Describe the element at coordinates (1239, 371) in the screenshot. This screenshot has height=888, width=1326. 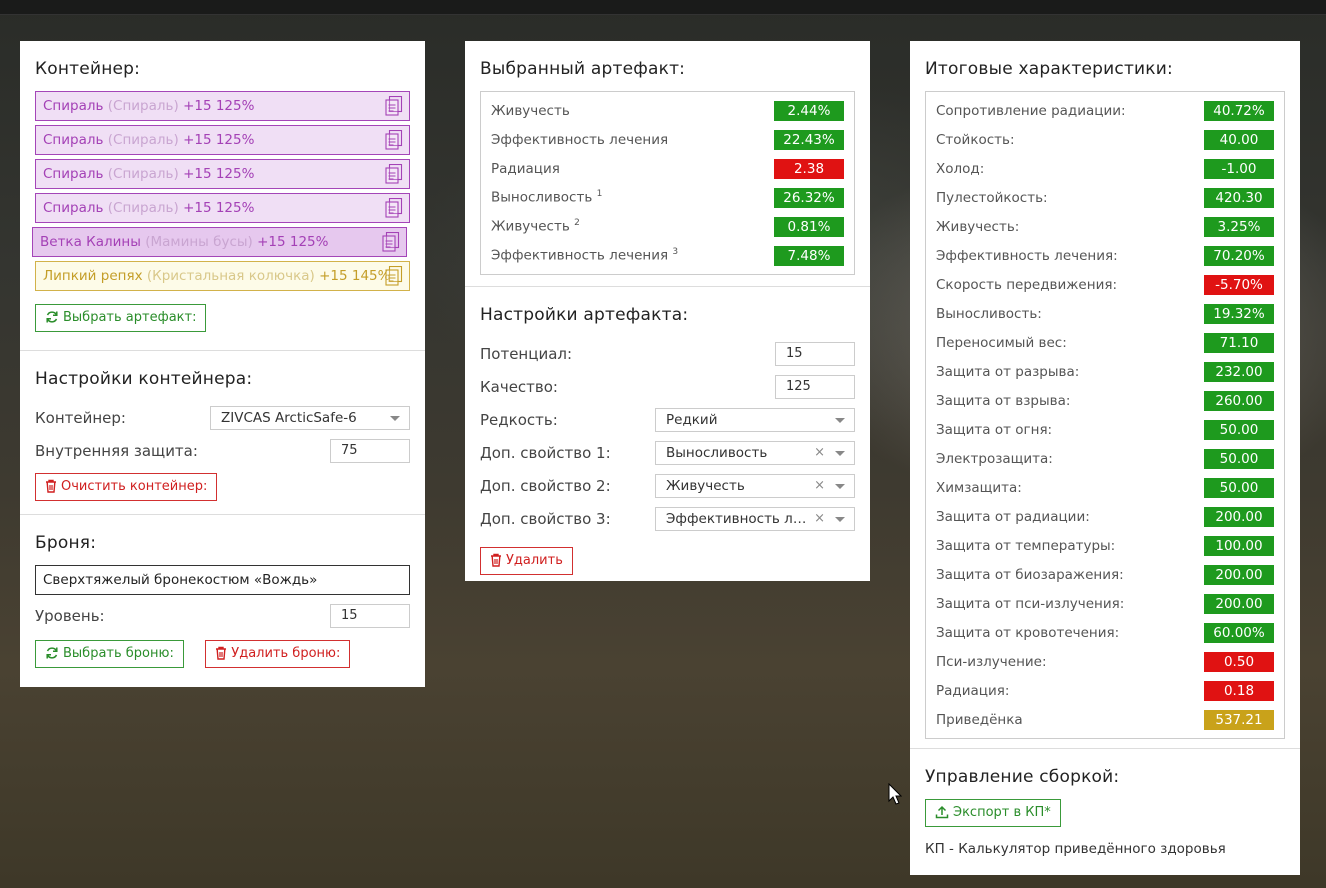
I see `stat-value-badge: 232.00` at that location.